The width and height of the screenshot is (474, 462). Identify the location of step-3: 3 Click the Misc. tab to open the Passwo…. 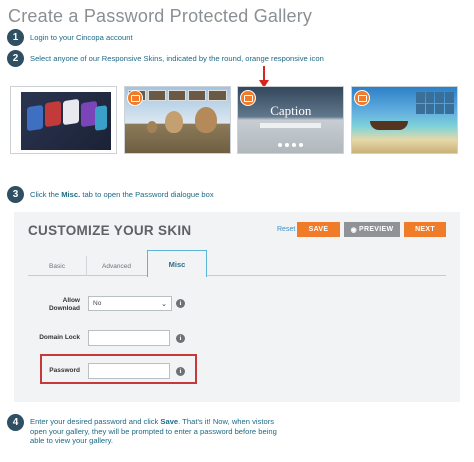
(110, 194).